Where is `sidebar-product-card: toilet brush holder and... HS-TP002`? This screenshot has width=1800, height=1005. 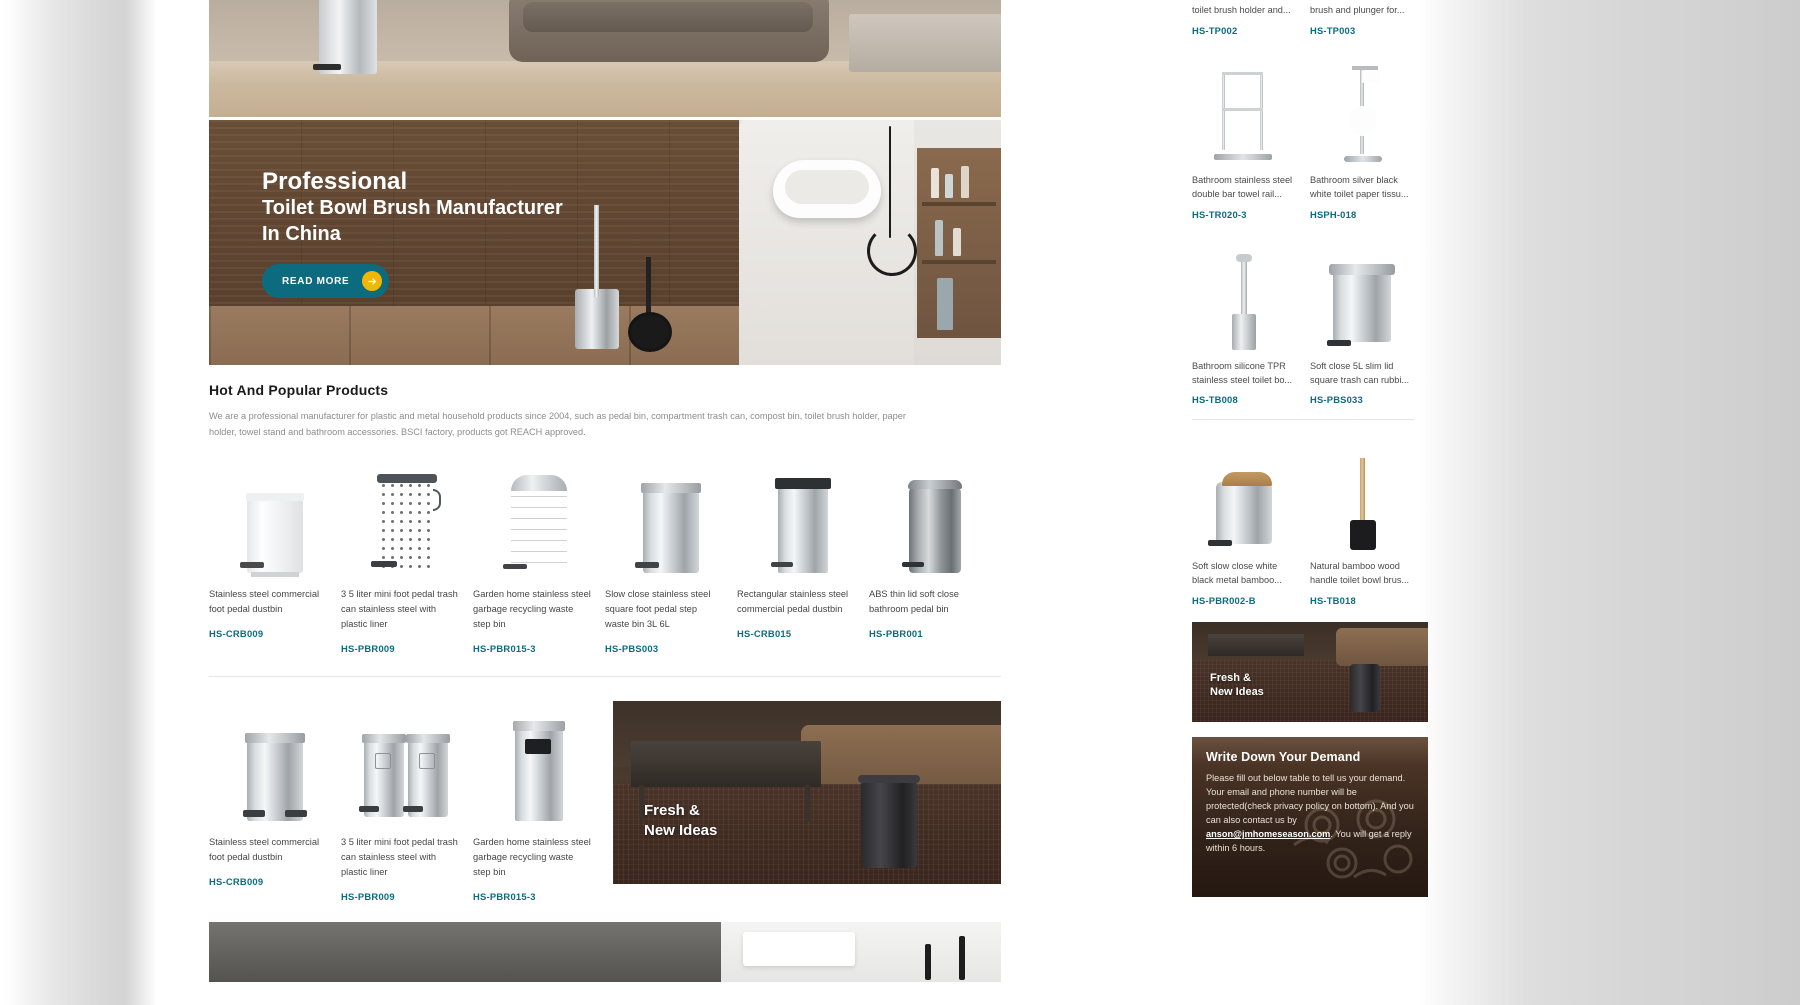 sidebar-product-card: toilet brush holder and... HS-TP002 is located at coordinates (1251, 18).